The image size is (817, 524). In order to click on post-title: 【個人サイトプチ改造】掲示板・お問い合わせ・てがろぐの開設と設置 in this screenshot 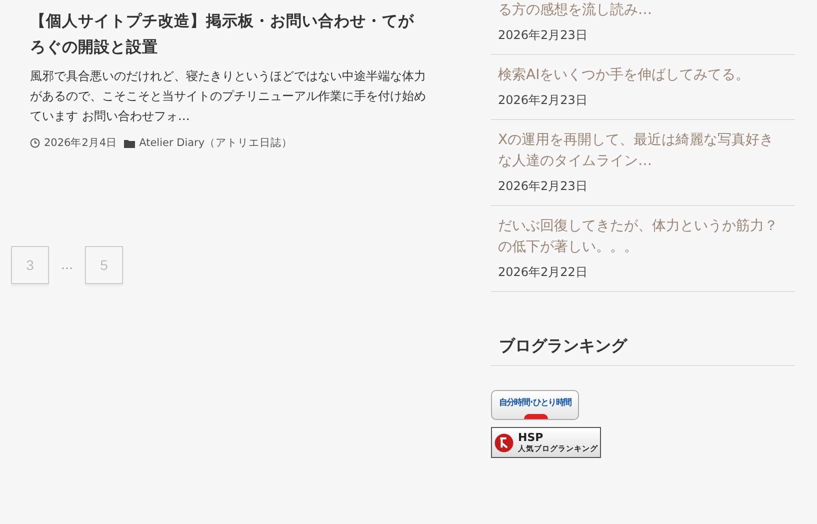, I will do `click(229, 34)`.